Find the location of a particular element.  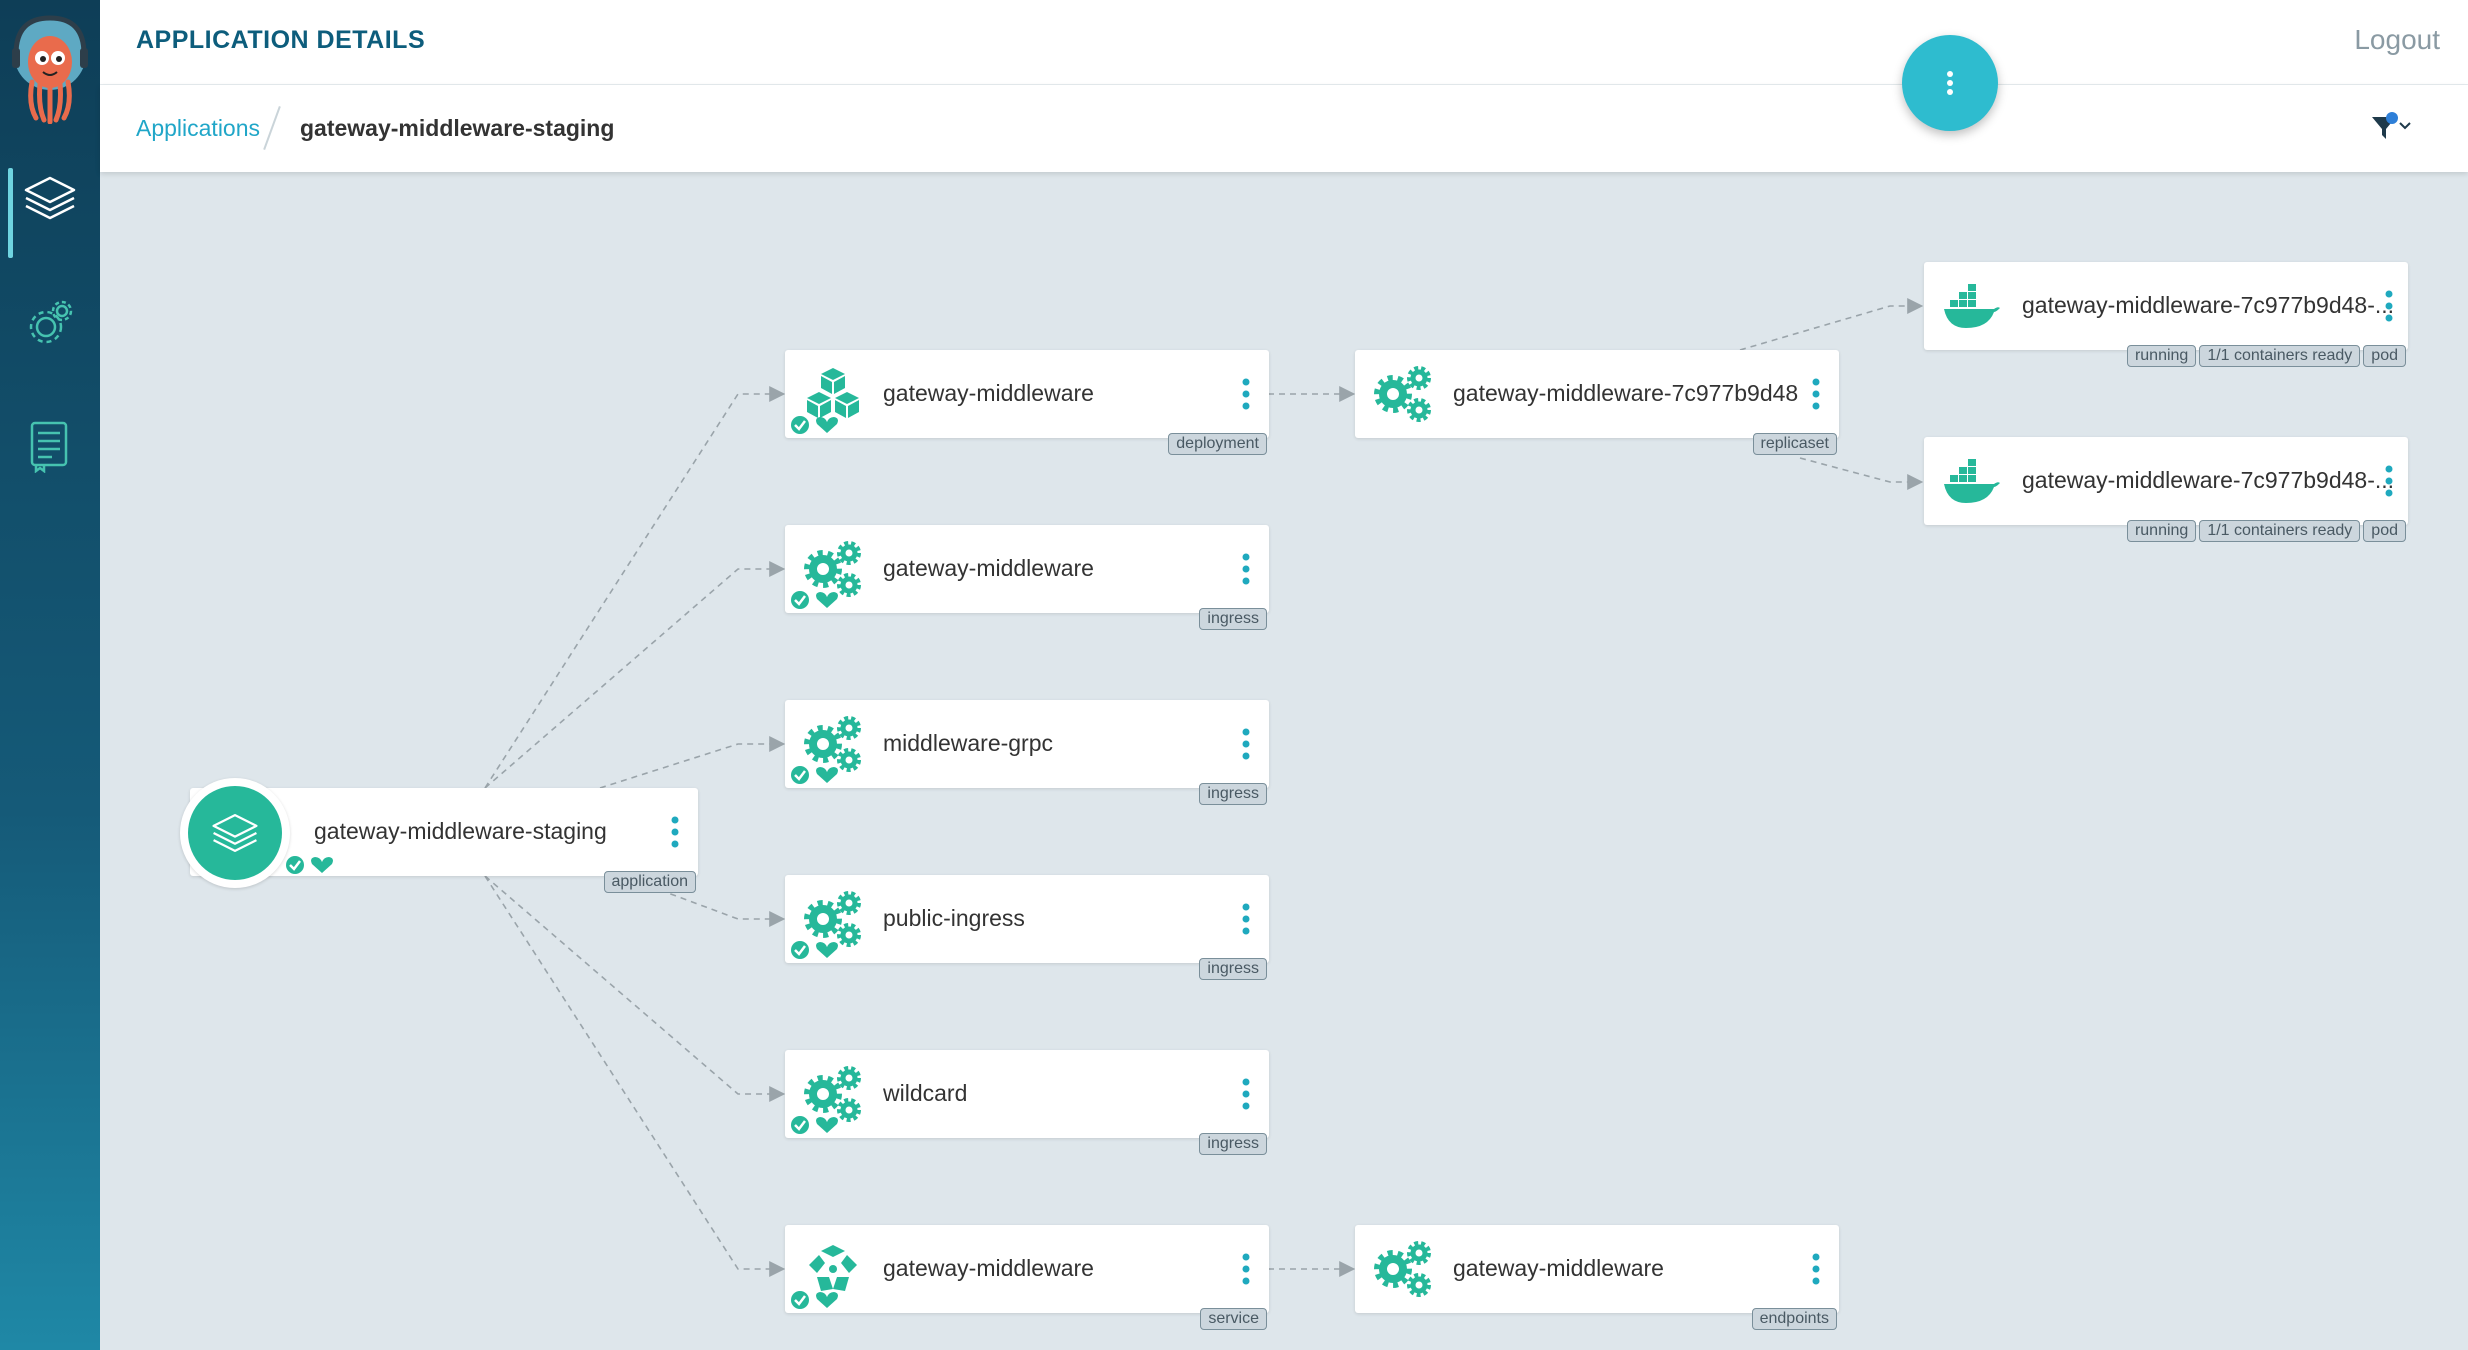

layers-icon is located at coordinates (235, 833).